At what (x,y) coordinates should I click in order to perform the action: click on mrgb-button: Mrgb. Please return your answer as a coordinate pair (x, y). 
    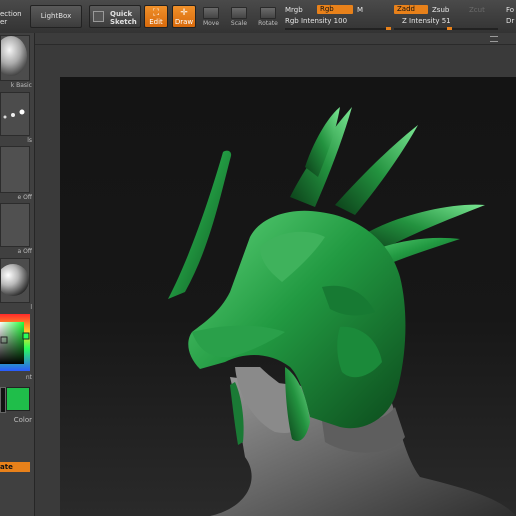
    Looking at the image, I should click on (294, 10).